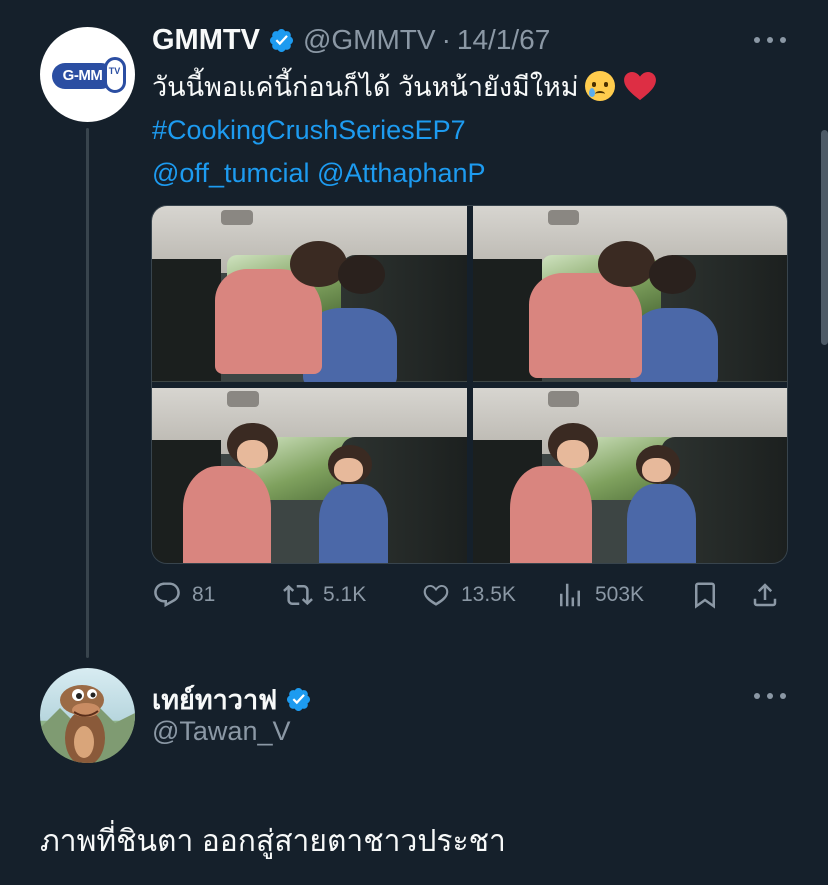 Image resolution: width=828 pixels, height=885 pixels. Describe the element at coordinates (204, 594) in the screenshot. I see `reply-count: 81` at that location.